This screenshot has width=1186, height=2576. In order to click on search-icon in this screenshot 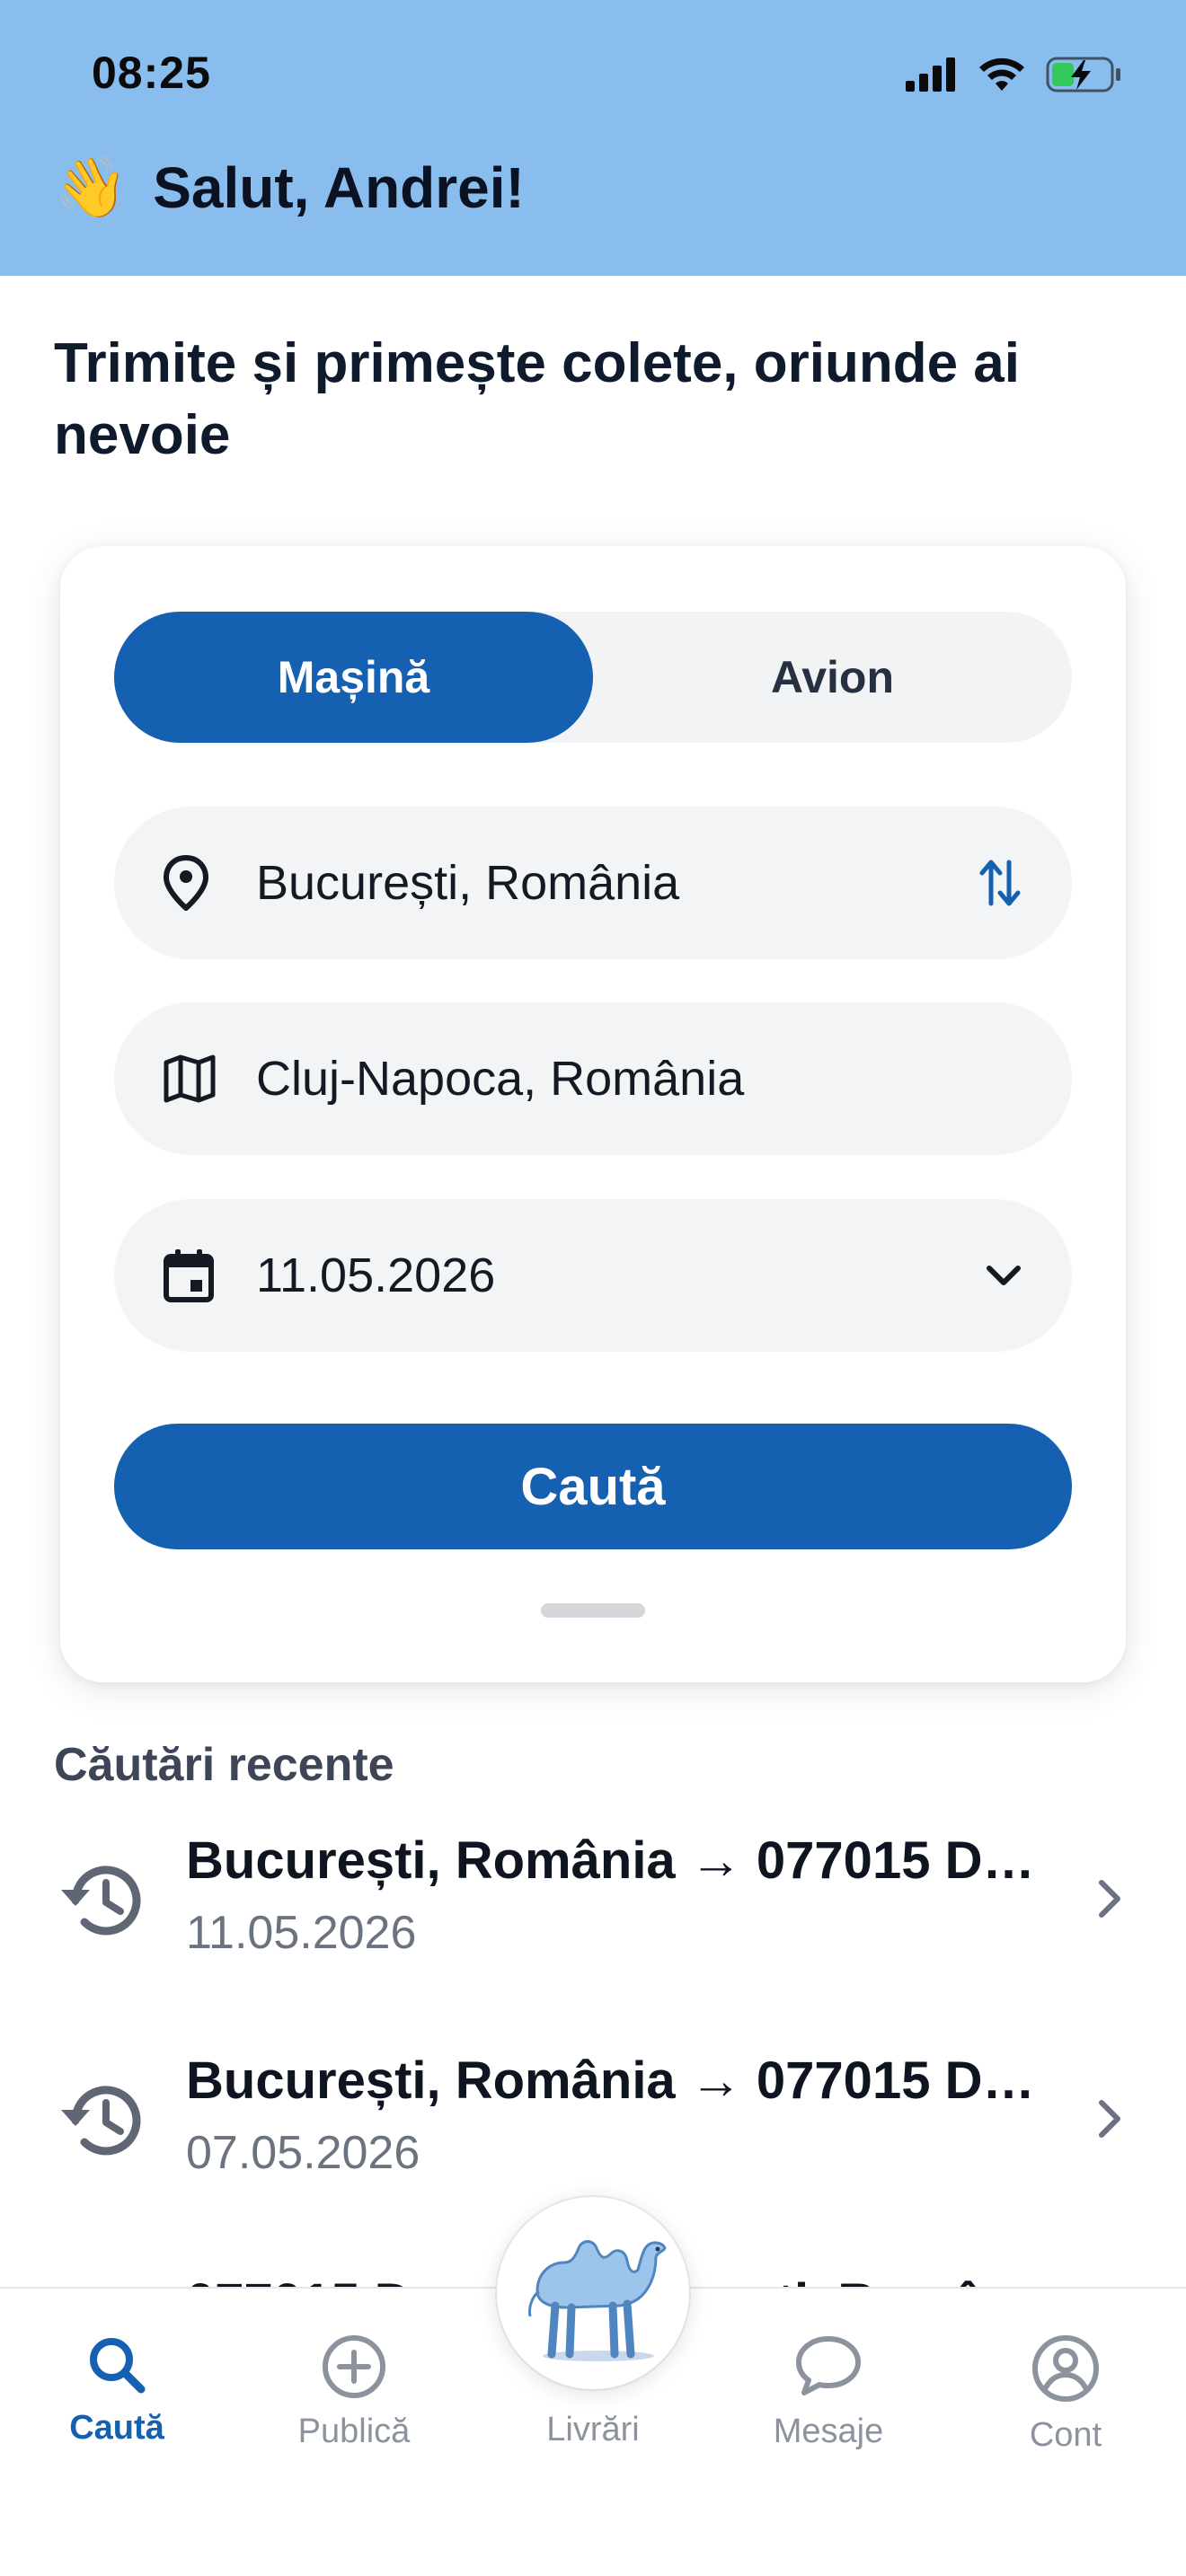, I will do `click(118, 2366)`.